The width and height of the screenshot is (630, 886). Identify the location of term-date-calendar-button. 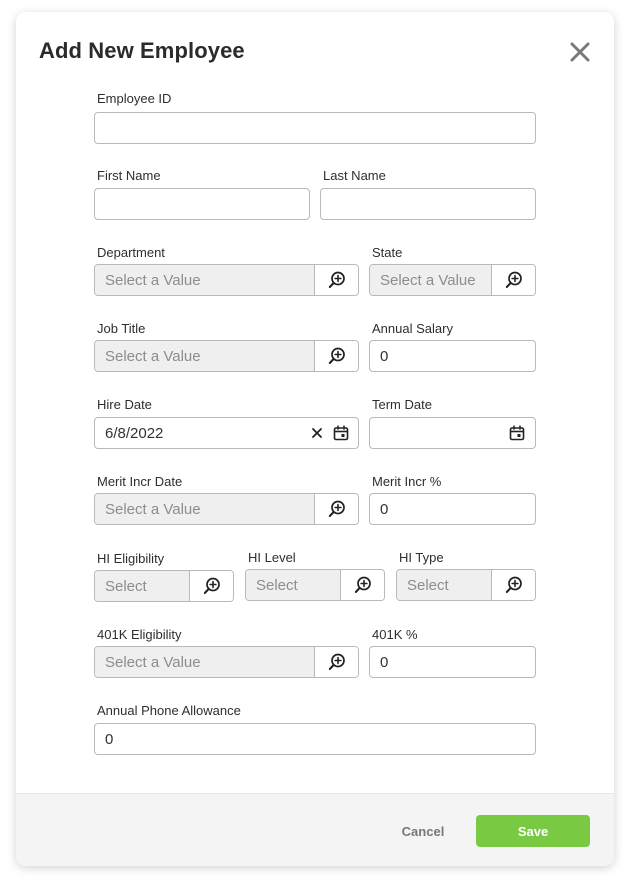
(517, 433).